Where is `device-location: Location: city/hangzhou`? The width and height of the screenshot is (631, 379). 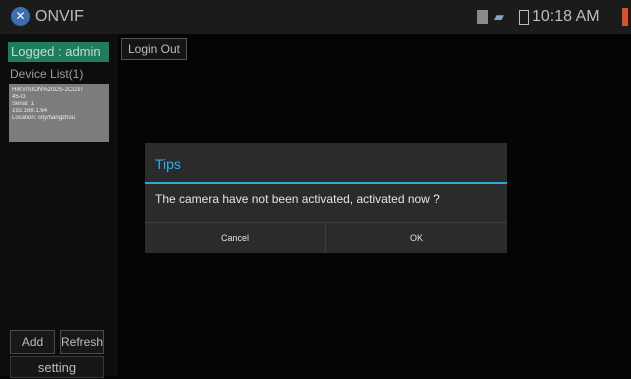 device-location: Location: city/hangzhou is located at coordinates (44, 118).